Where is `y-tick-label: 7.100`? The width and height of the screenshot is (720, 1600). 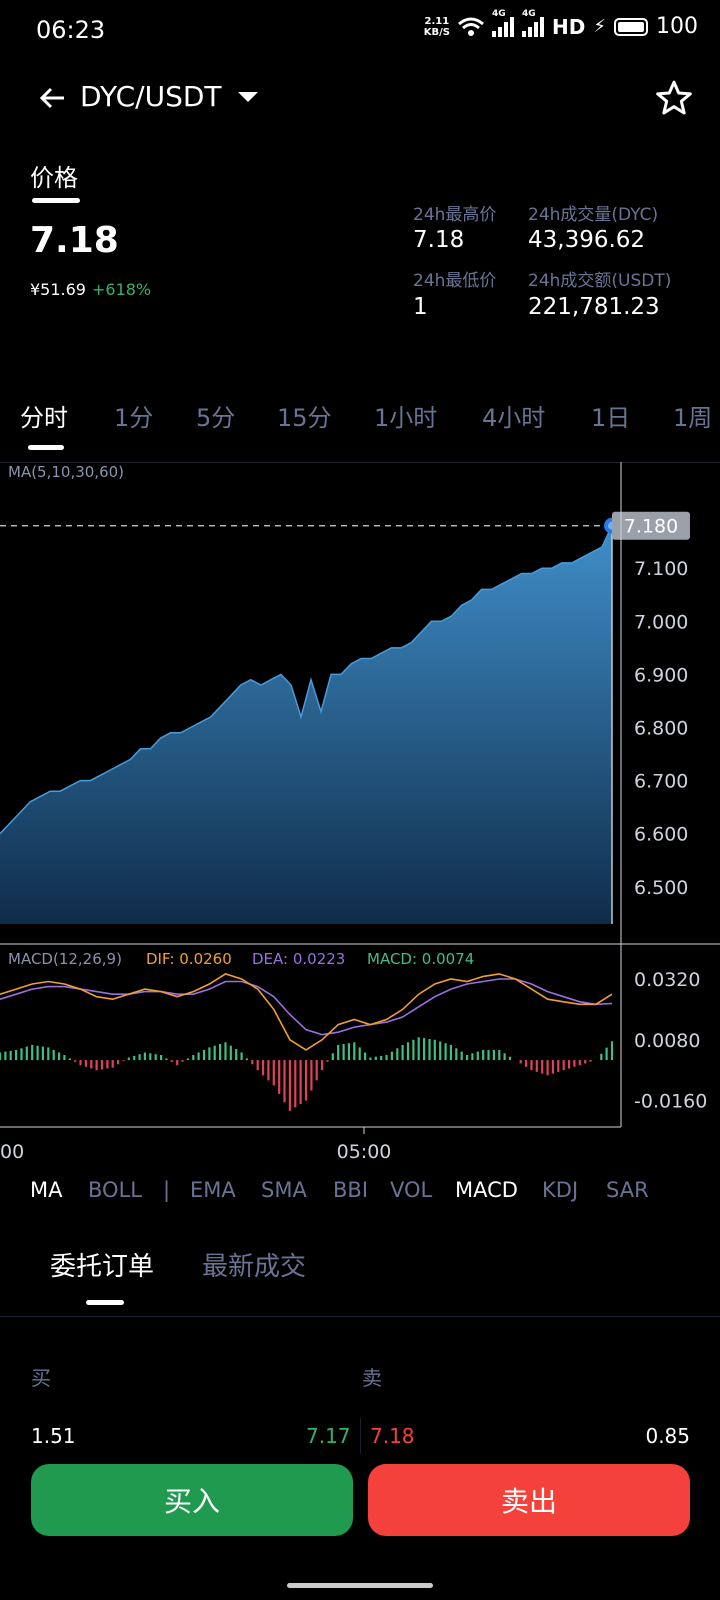 y-tick-label: 7.100 is located at coordinates (661, 569).